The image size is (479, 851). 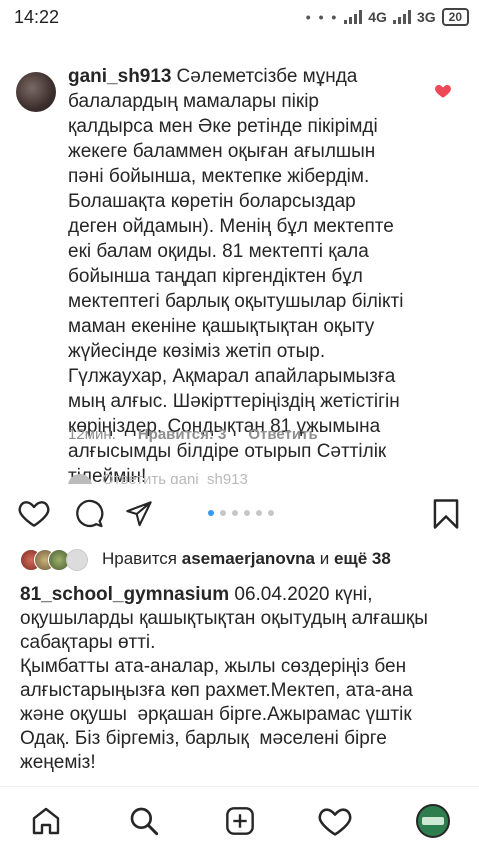 I want to click on status-bar: 14:22 • • • 4G 3G 20, so click(x=239, y=17).